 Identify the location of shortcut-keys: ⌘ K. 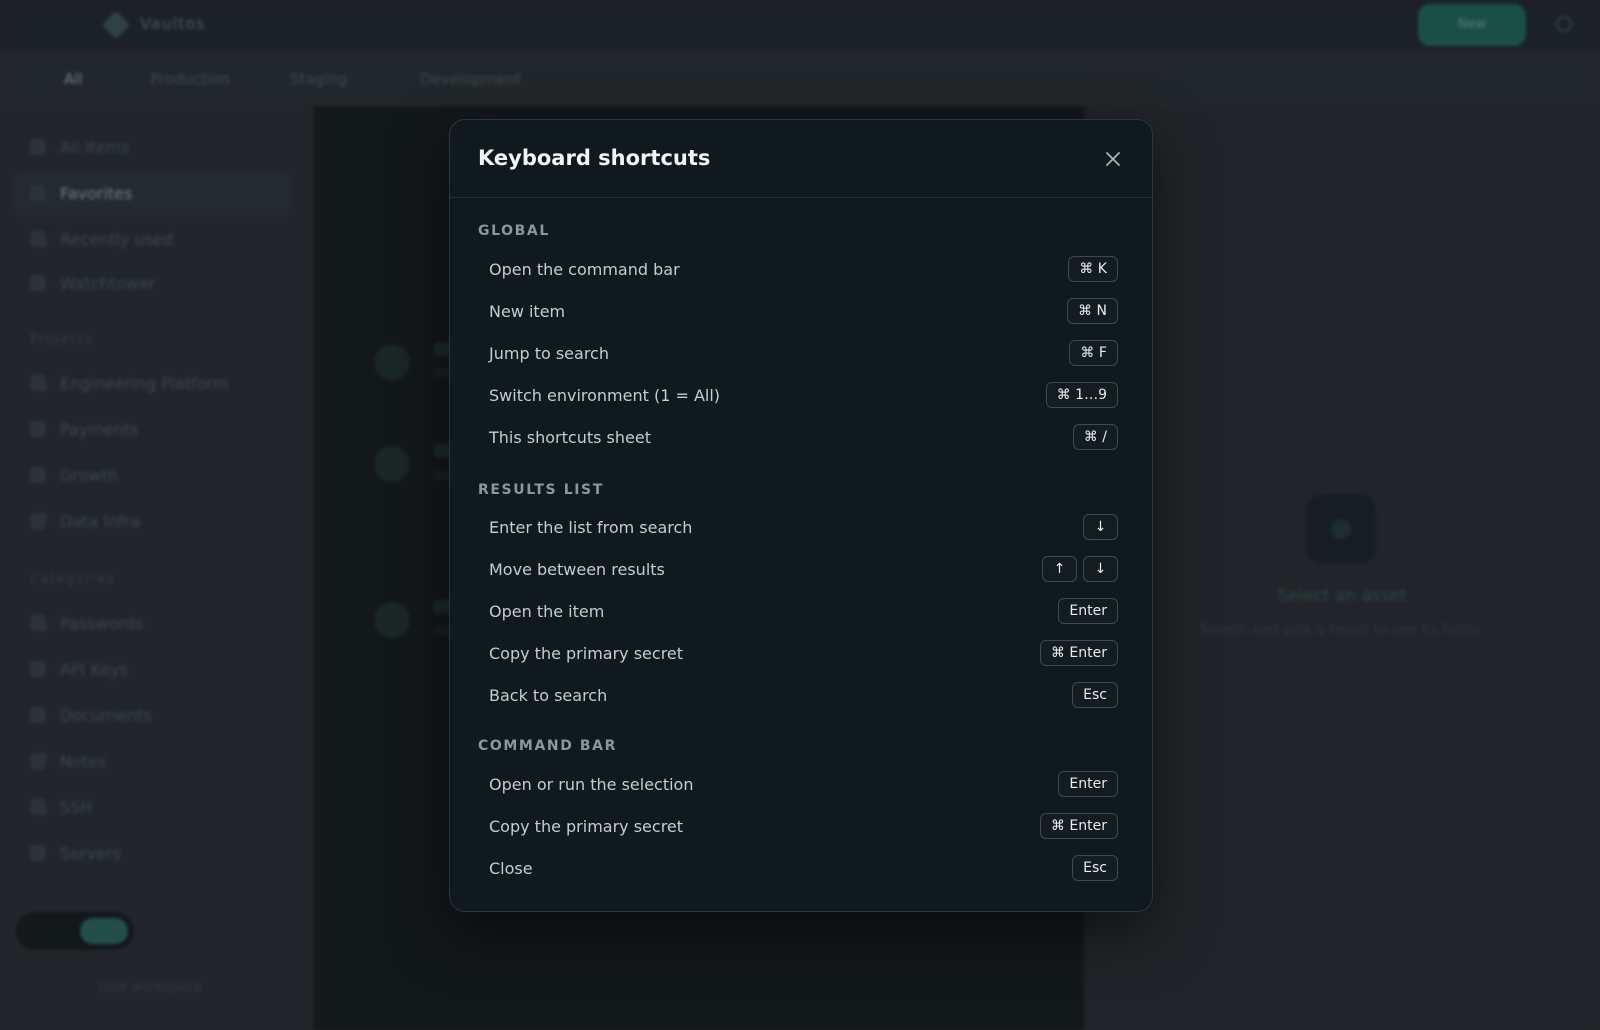
(1093, 269).